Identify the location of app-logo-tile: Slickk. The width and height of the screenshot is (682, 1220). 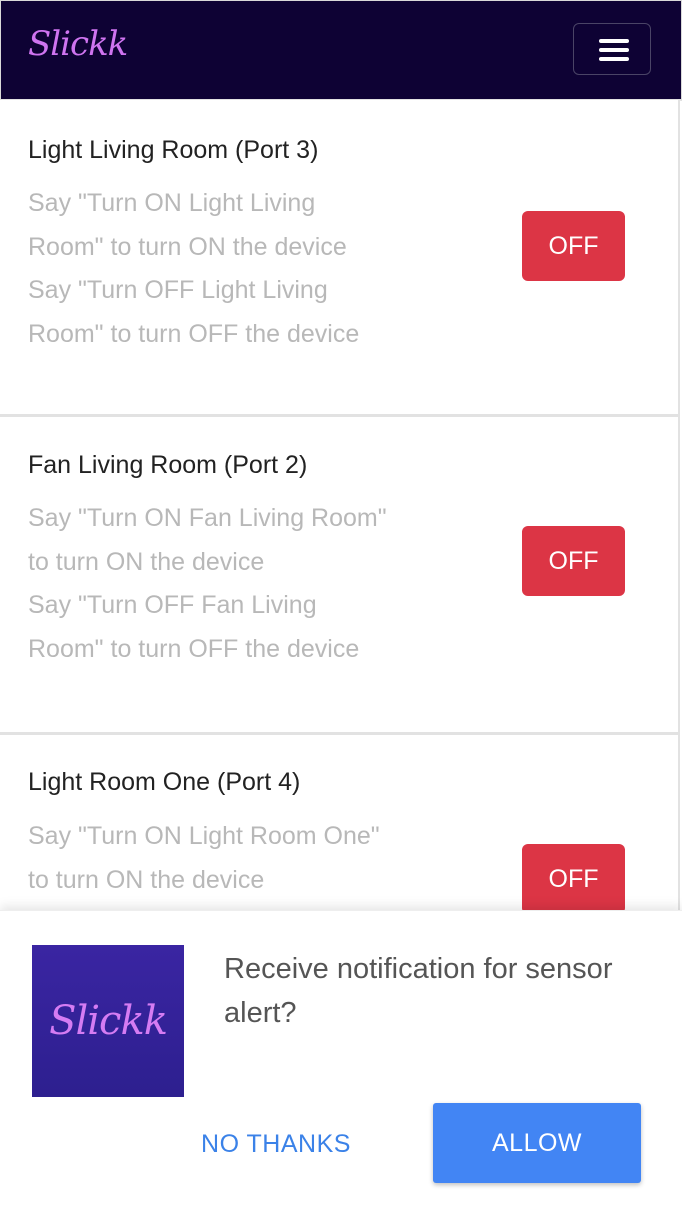
(108, 1021).